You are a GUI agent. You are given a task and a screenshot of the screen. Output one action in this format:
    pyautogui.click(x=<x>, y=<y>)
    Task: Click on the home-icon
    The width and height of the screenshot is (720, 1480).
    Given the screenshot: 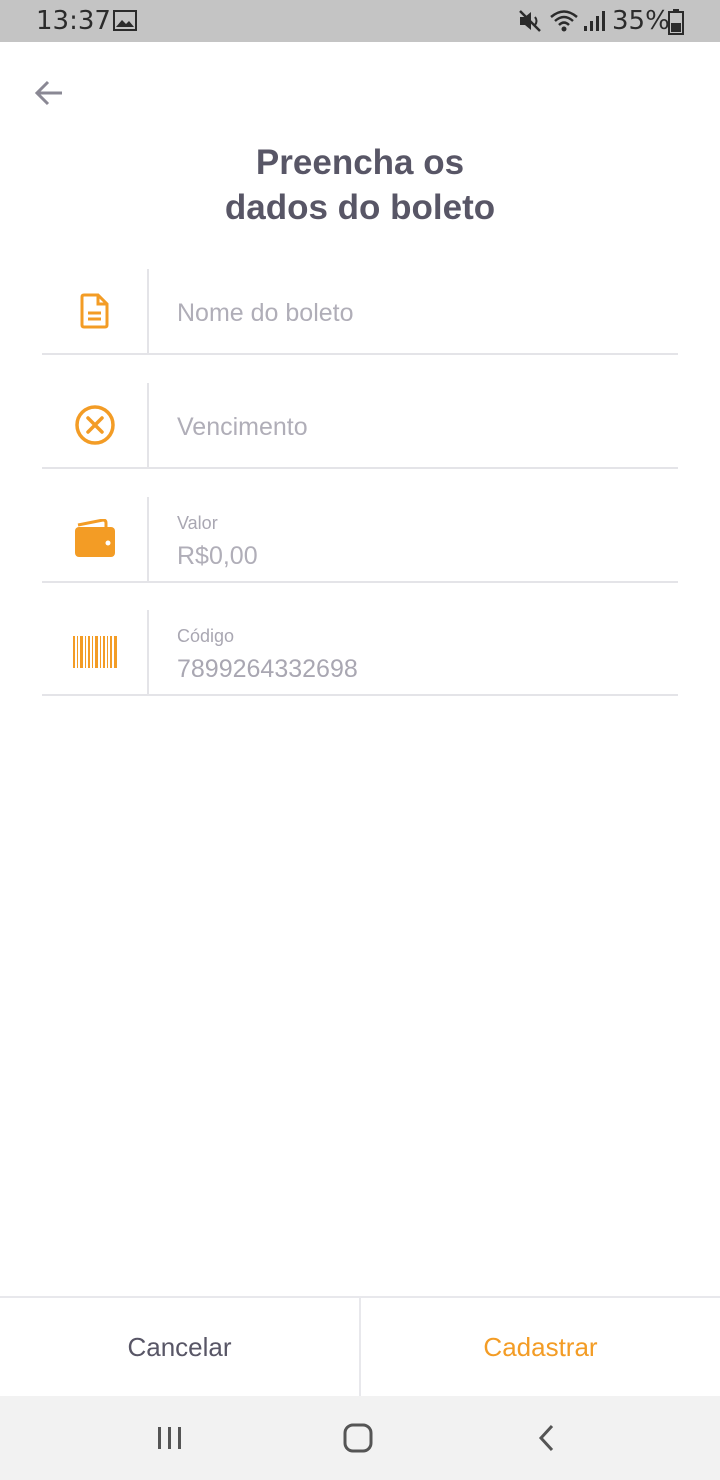 What is the action you would take?
    pyautogui.click(x=358, y=1438)
    